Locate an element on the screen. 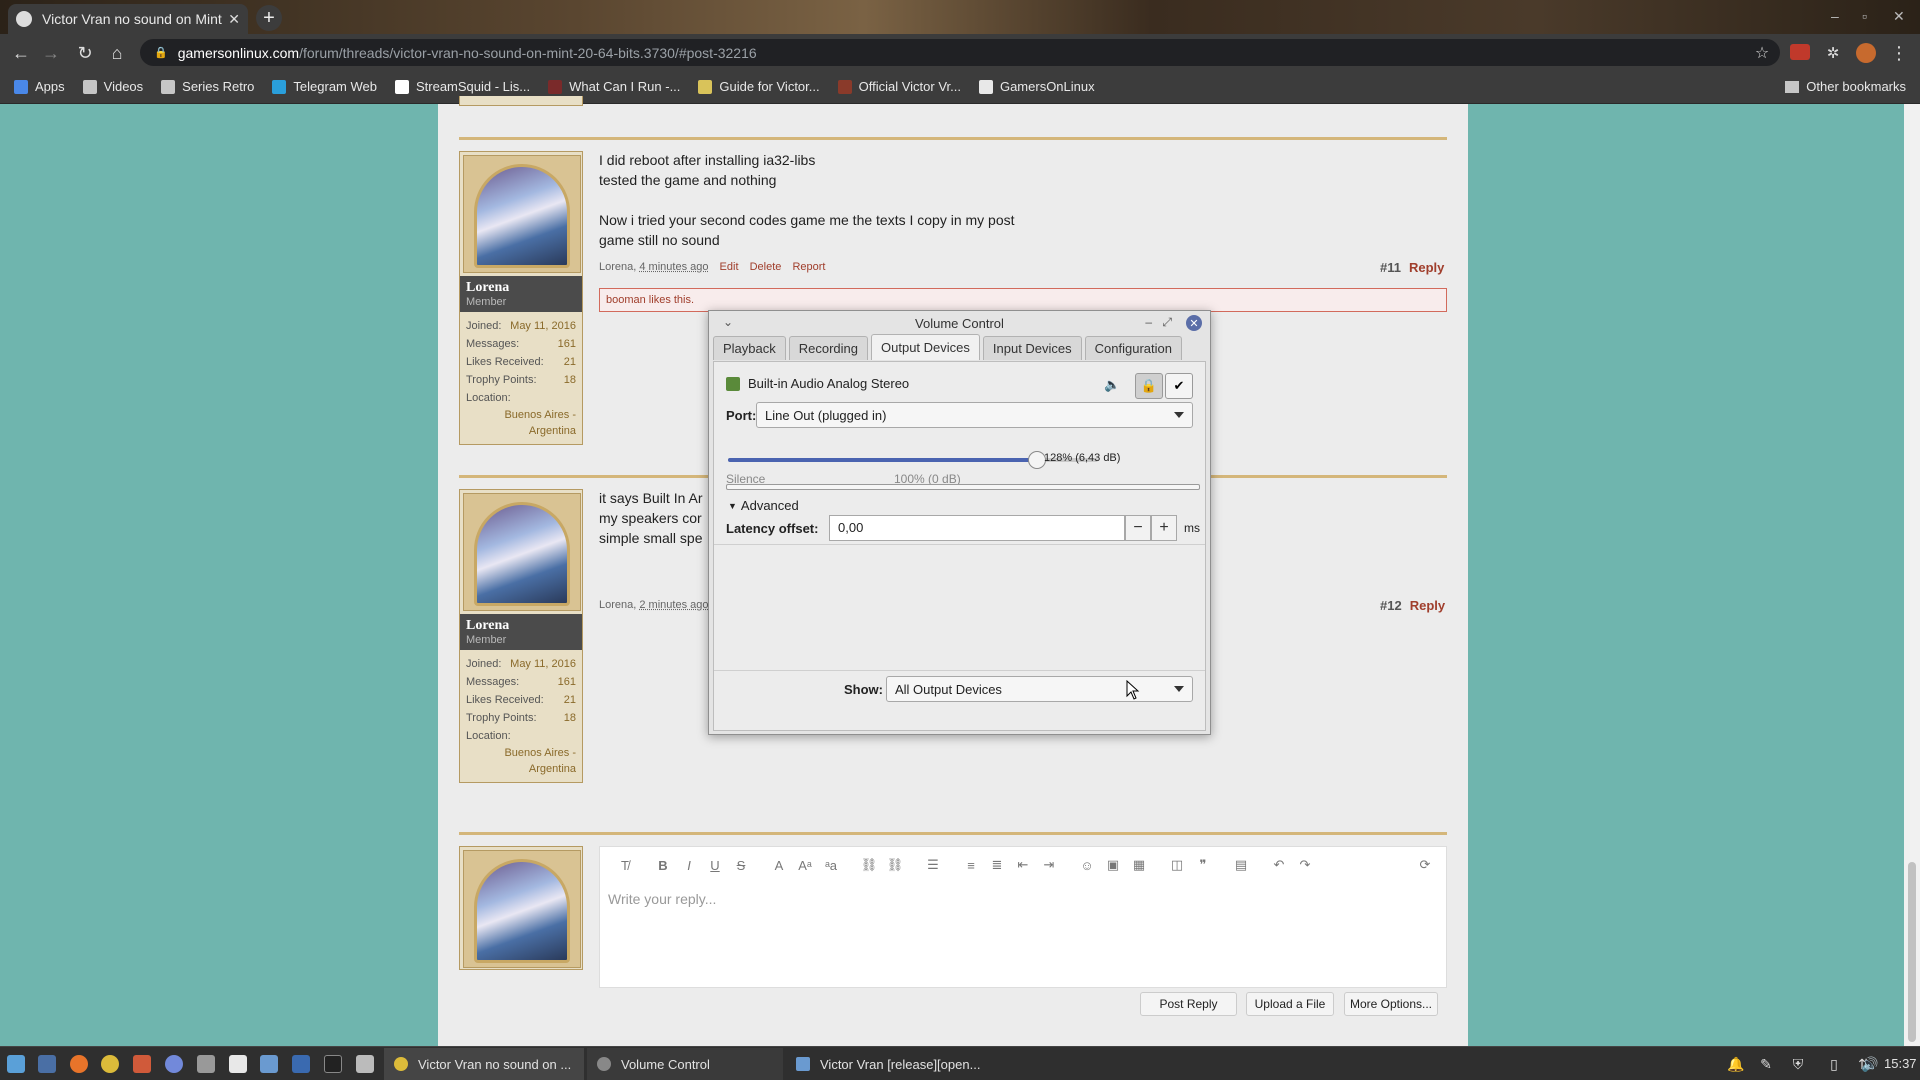 The width and height of the screenshot is (1920, 1080). adblock-extension-icon is located at coordinates (1800, 52).